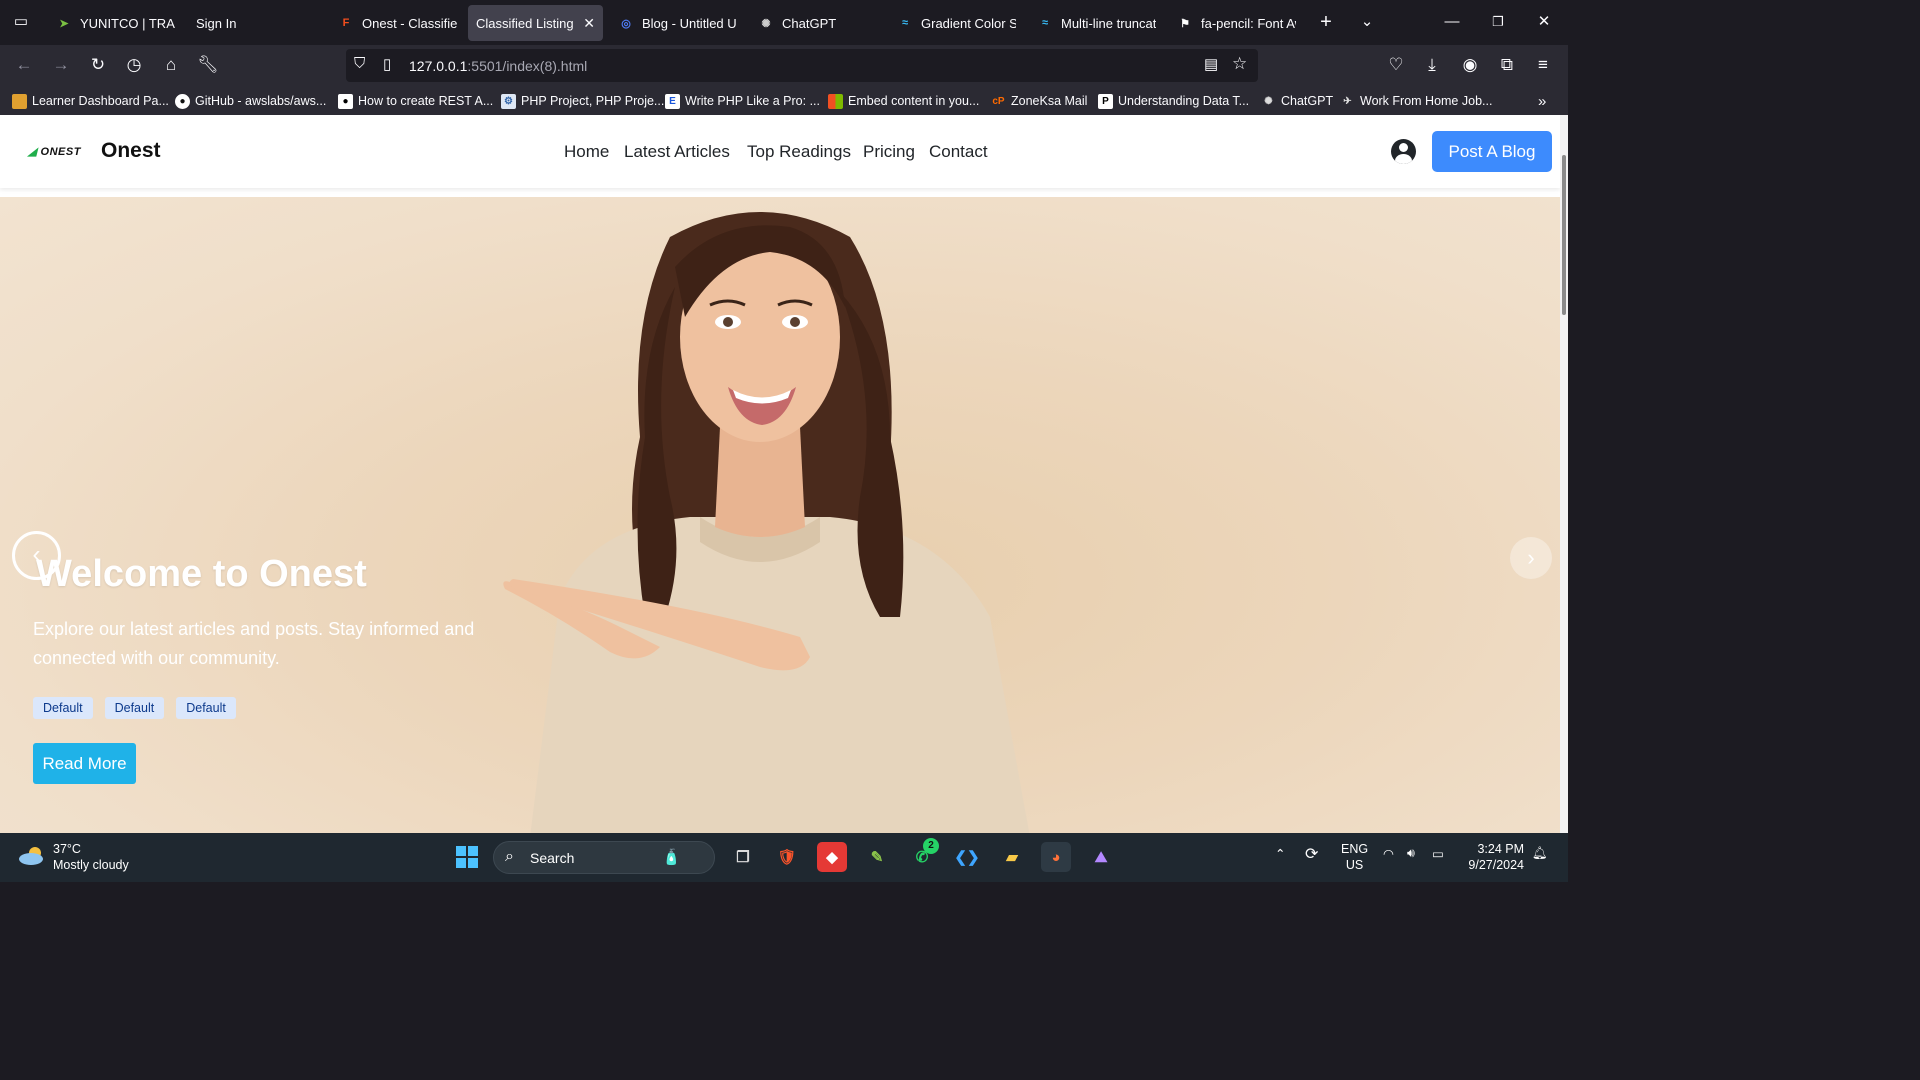  Describe the element at coordinates (998, 101) in the screenshot. I see `cpanel-icon: cP` at that location.